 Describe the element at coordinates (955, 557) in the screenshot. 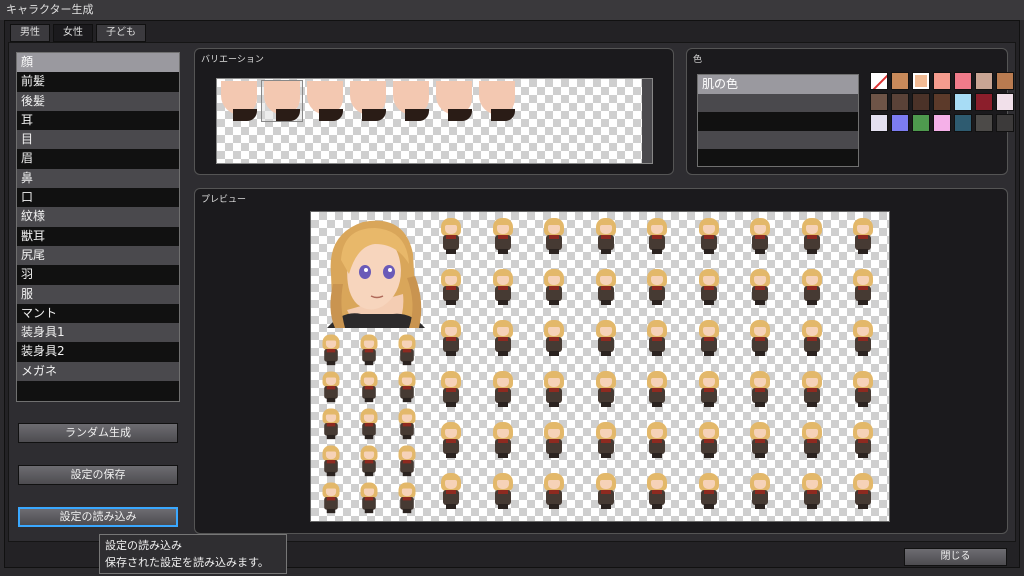

I see `close-button: 閉じる` at that location.